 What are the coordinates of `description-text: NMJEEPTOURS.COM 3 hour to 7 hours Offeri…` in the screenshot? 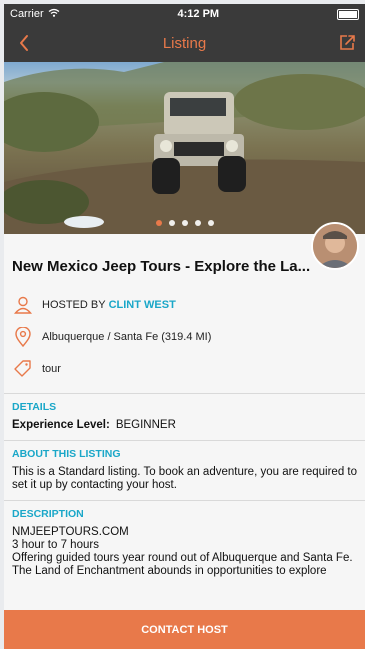 It's located at (184, 561).